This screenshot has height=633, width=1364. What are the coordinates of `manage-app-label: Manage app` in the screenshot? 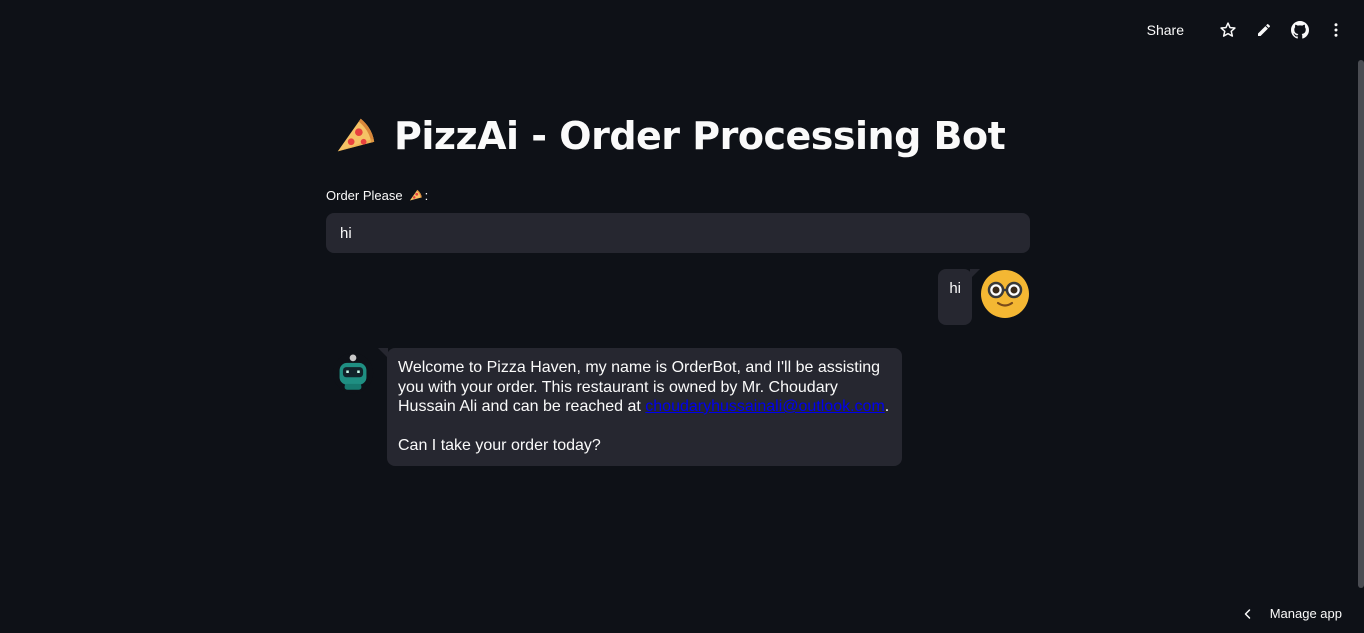 It's located at (1305, 613).